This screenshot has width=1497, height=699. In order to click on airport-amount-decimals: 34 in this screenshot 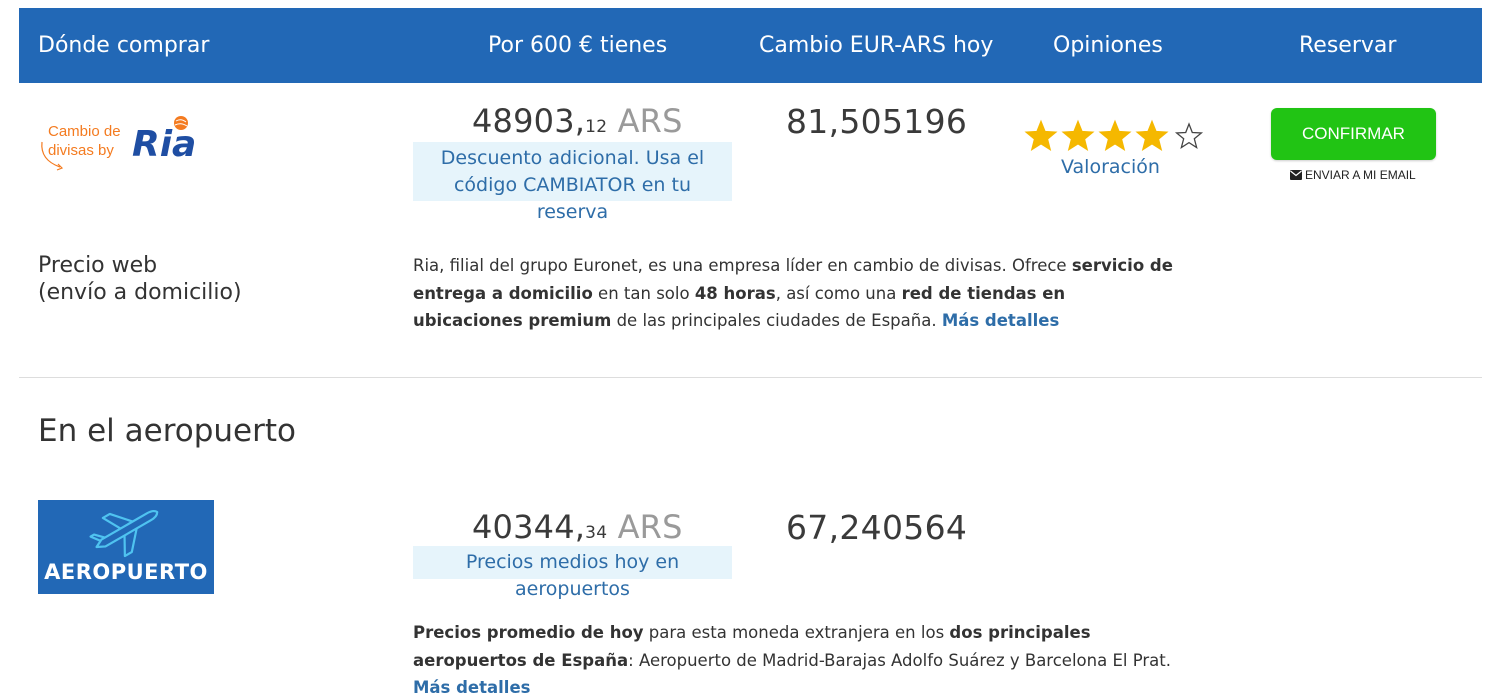, I will do `click(596, 533)`.